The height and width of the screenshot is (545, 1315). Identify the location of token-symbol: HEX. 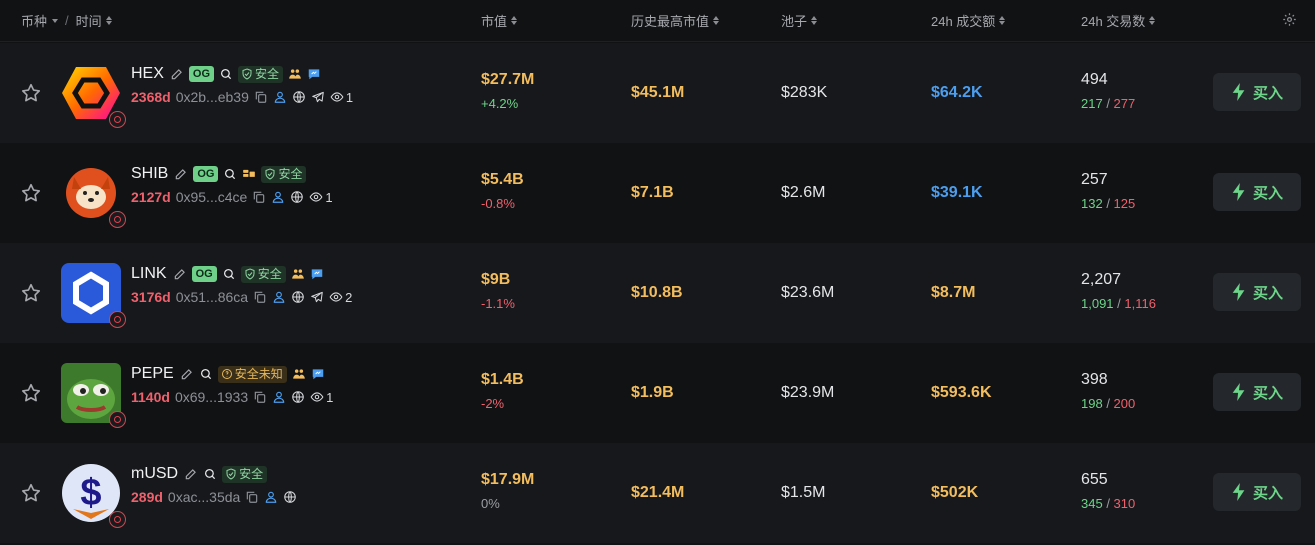
(147, 74).